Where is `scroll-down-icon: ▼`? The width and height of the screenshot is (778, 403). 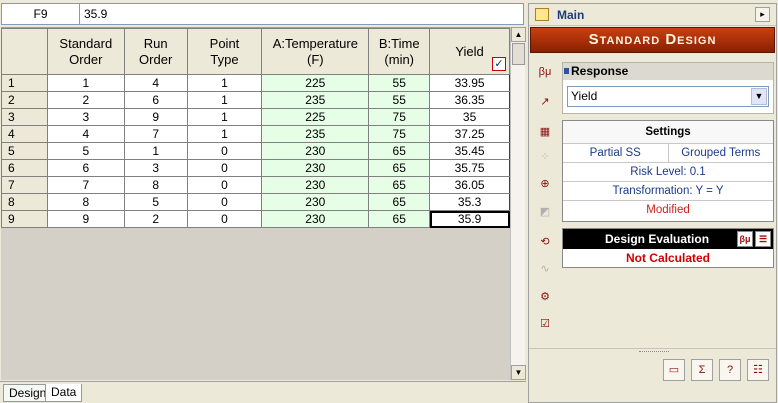 scroll-down-icon: ▼ is located at coordinates (518, 372).